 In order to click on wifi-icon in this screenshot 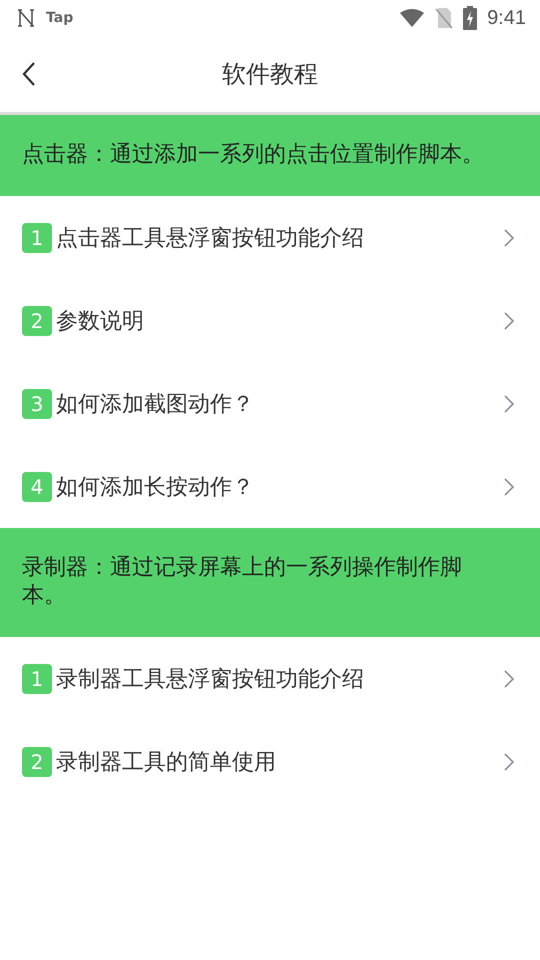, I will do `click(412, 18)`.